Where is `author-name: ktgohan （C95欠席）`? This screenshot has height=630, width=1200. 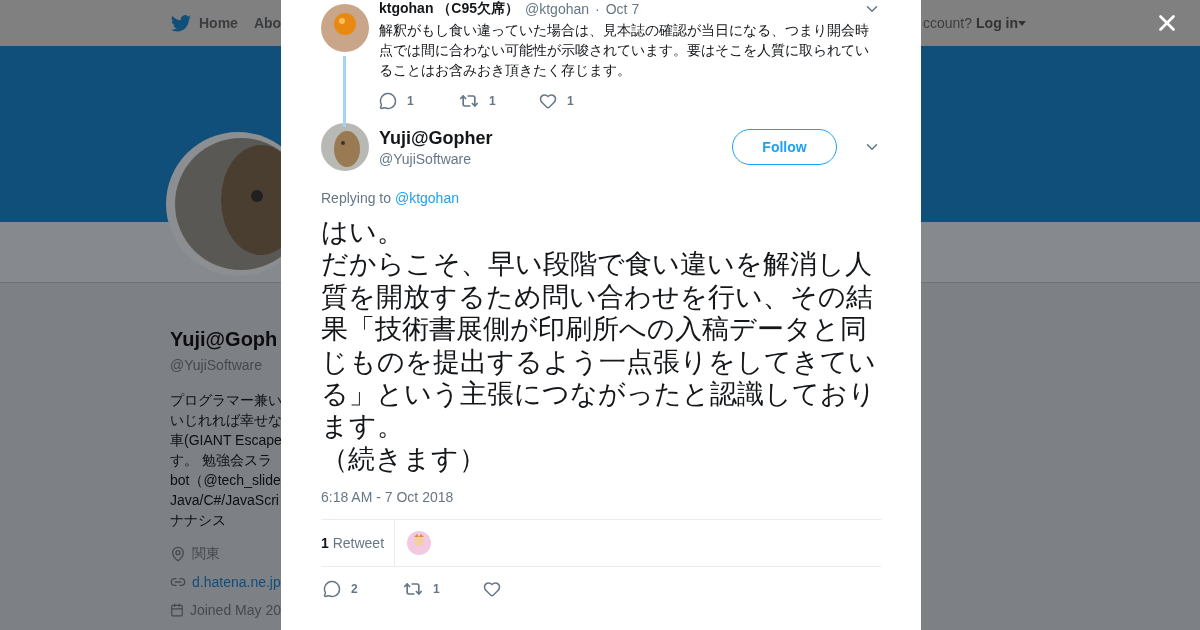
author-name: ktgohan （C95欠席） is located at coordinates (449, 9).